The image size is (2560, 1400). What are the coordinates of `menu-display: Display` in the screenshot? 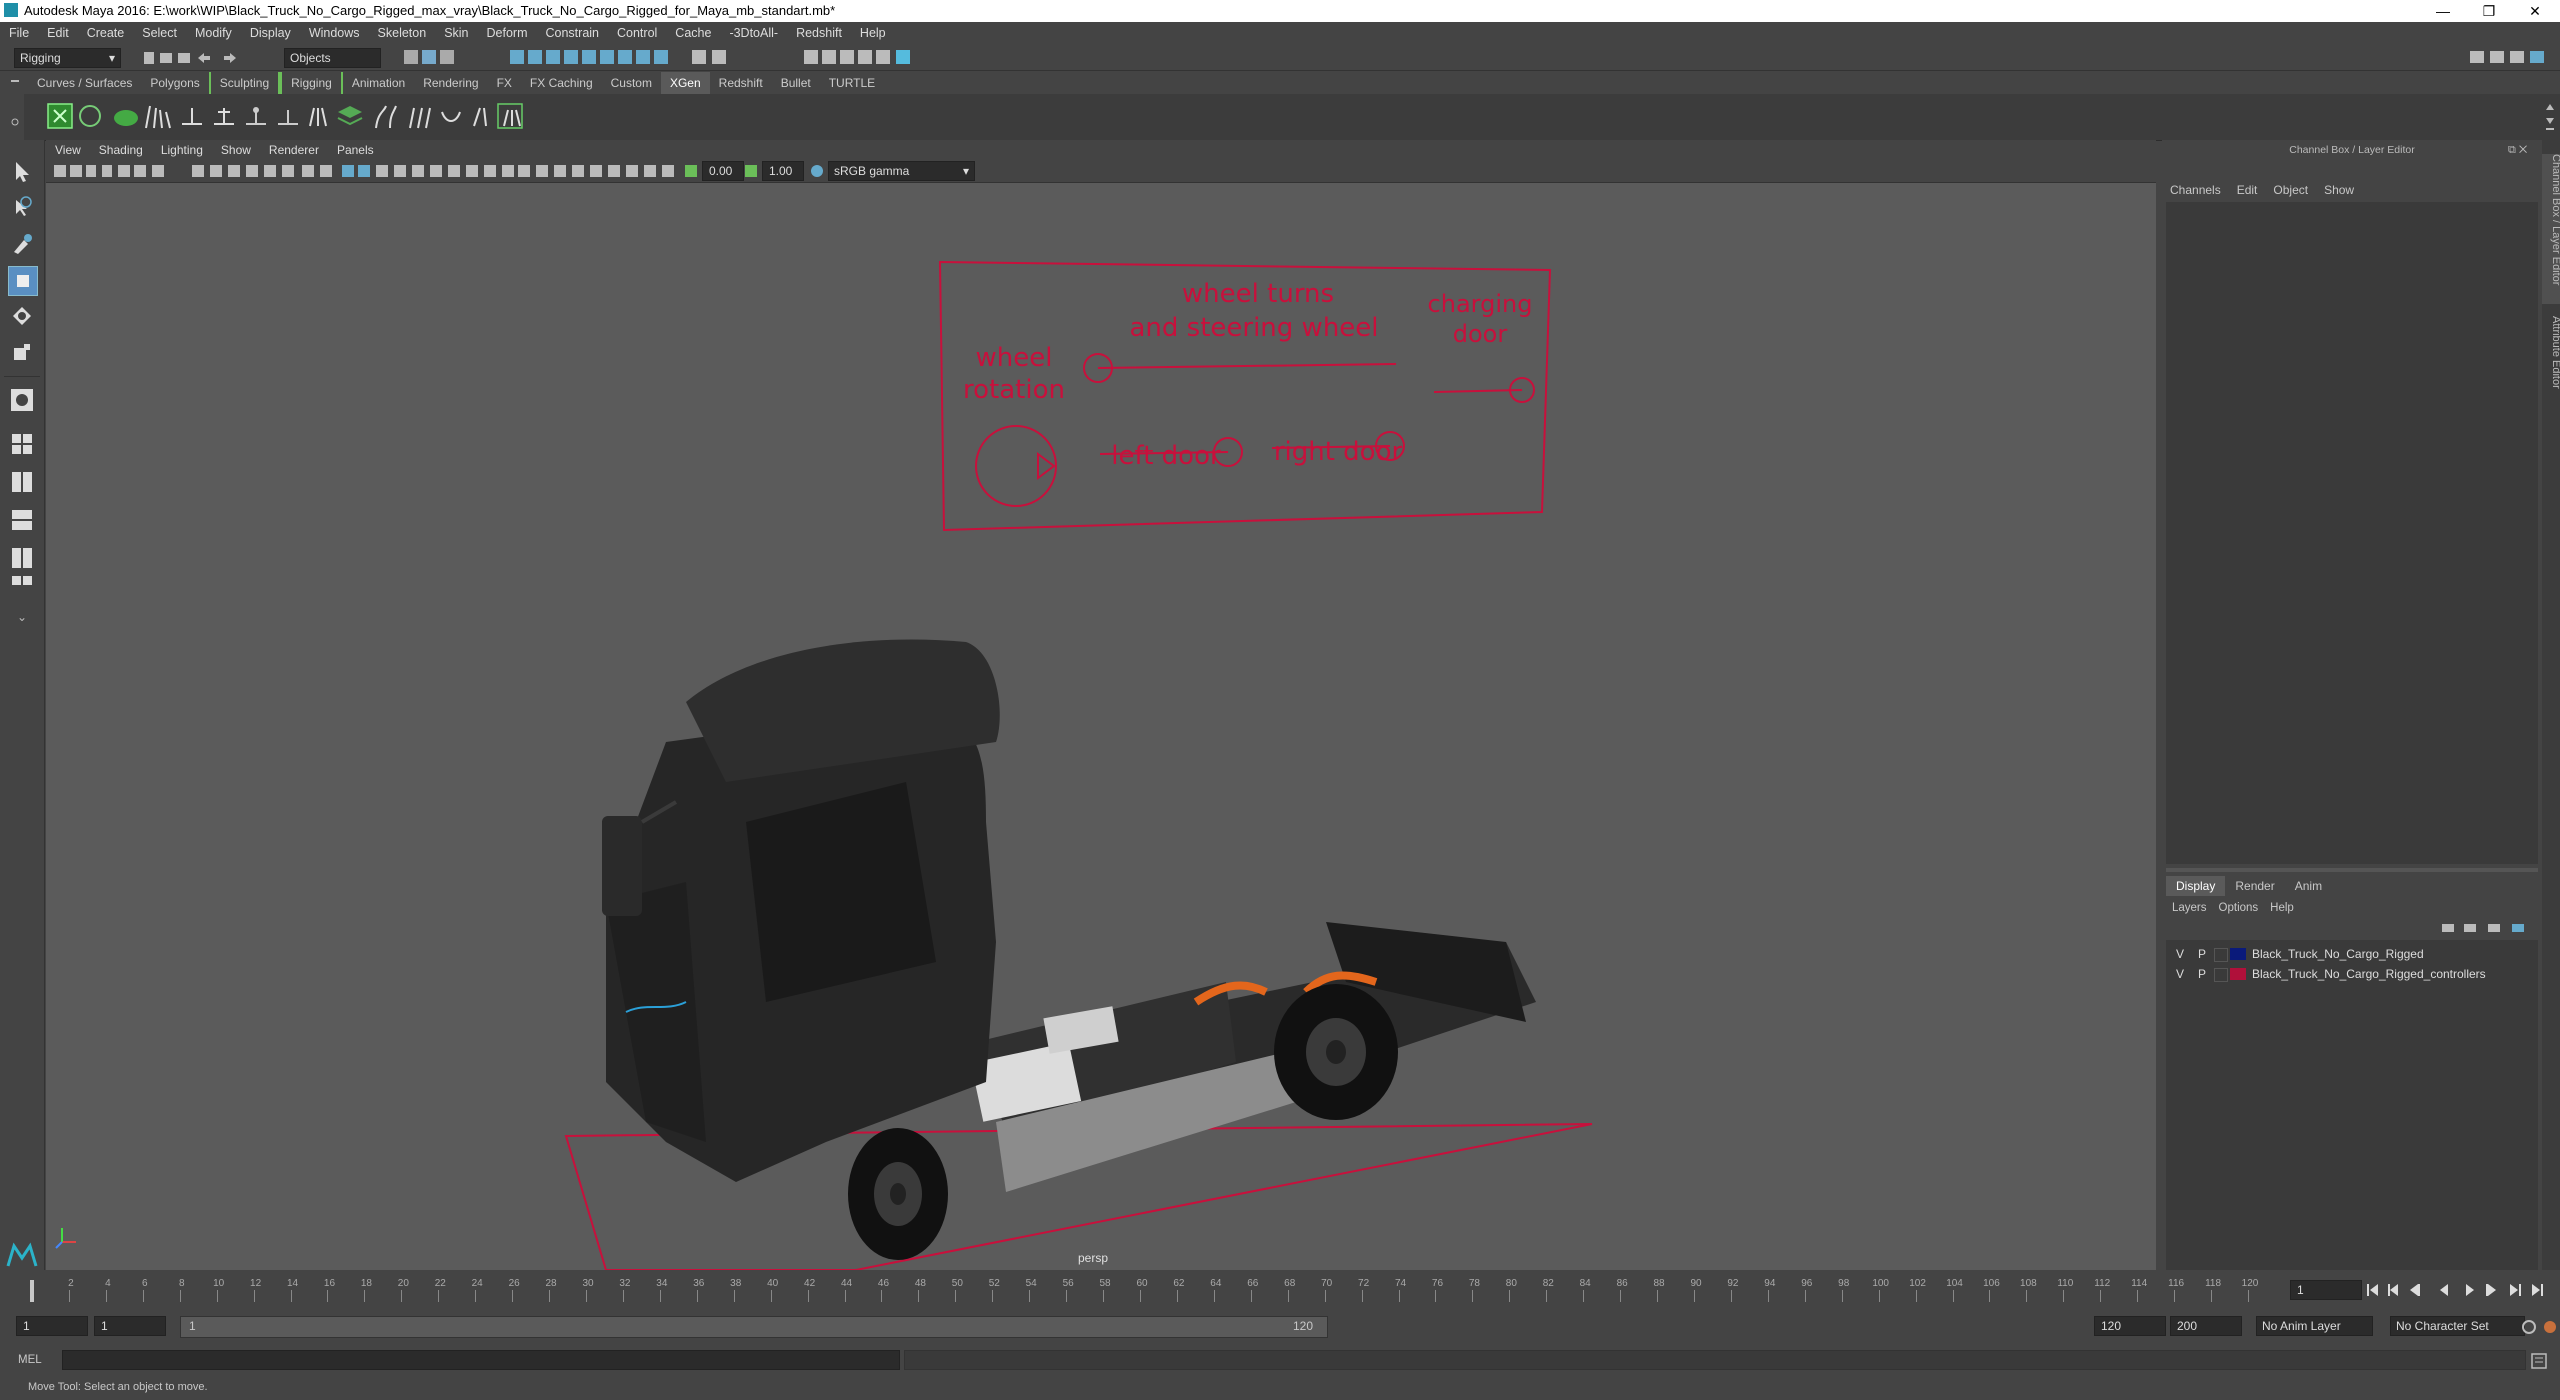 It's located at (270, 33).